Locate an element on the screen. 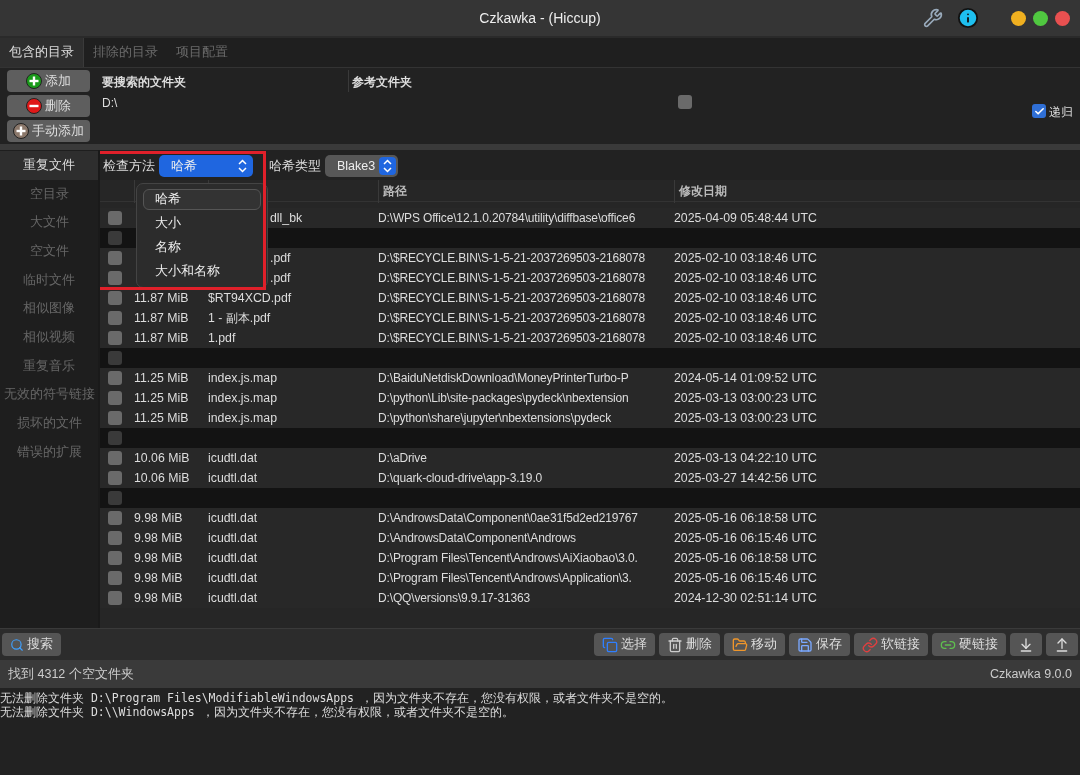 This screenshot has height=775, width=1080. sidebar-item: 重复文件 is located at coordinates (49, 165).